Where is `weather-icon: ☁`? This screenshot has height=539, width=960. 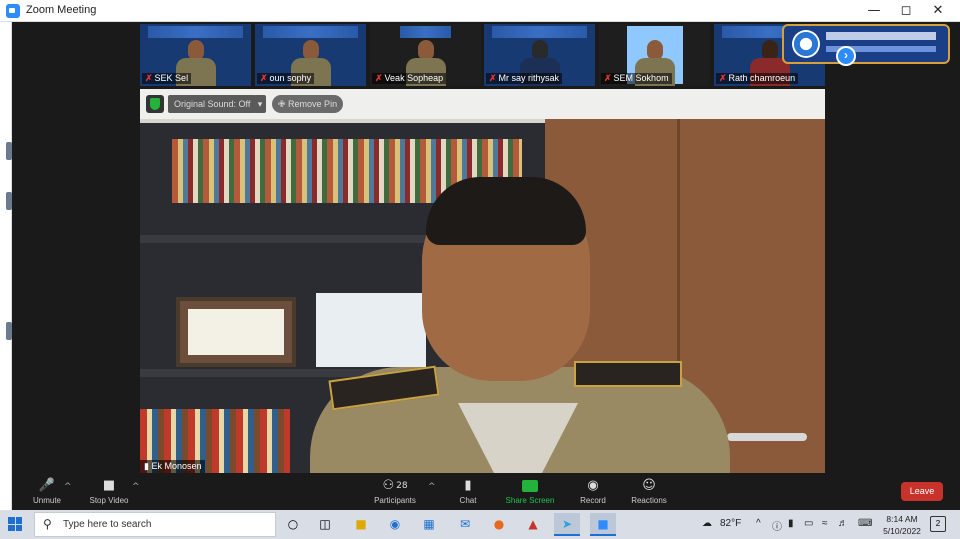 weather-icon: ☁ is located at coordinates (707, 523).